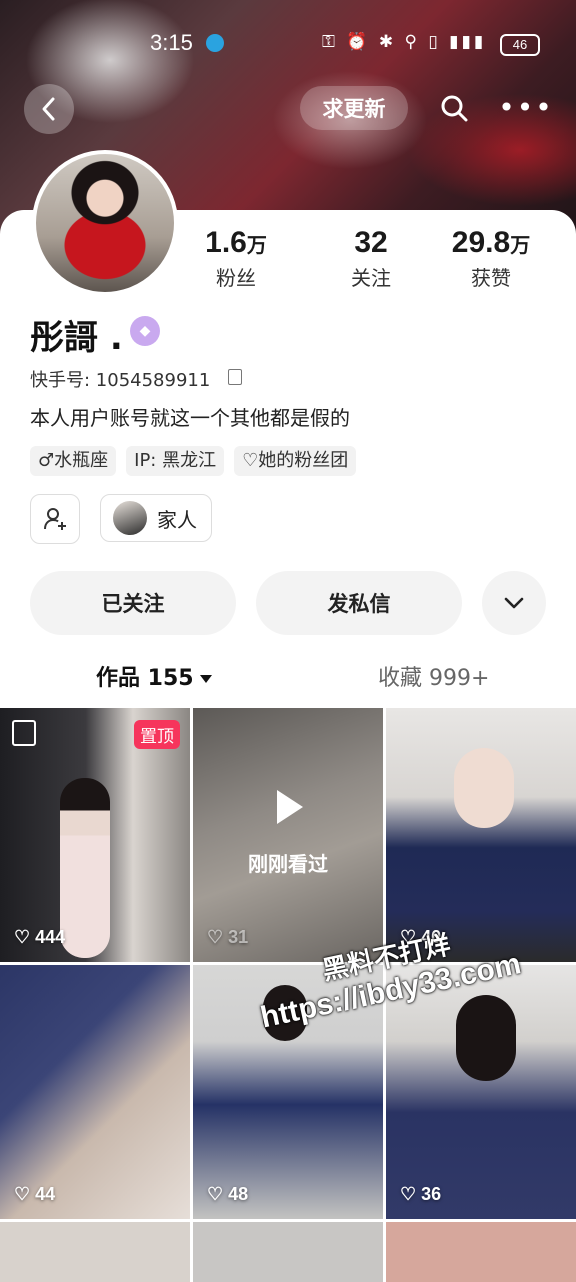 Image resolution: width=576 pixels, height=1282 pixels. I want to click on message-button: 发私信, so click(359, 603).